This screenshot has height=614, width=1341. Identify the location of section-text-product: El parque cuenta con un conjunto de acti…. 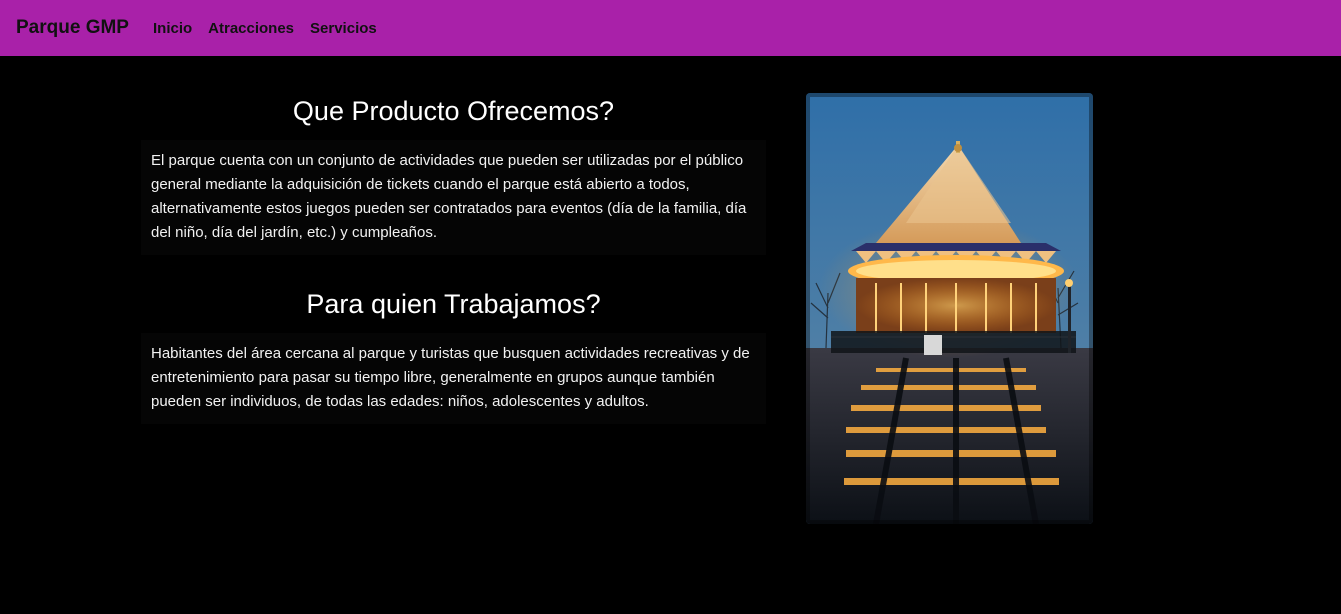
(449, 196).